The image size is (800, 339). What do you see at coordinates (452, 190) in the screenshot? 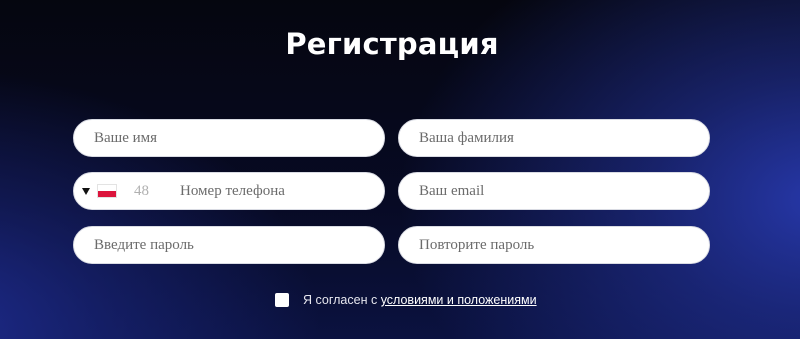
I see `email-placeholder: Ваш email` at bounding box center [452, 190].